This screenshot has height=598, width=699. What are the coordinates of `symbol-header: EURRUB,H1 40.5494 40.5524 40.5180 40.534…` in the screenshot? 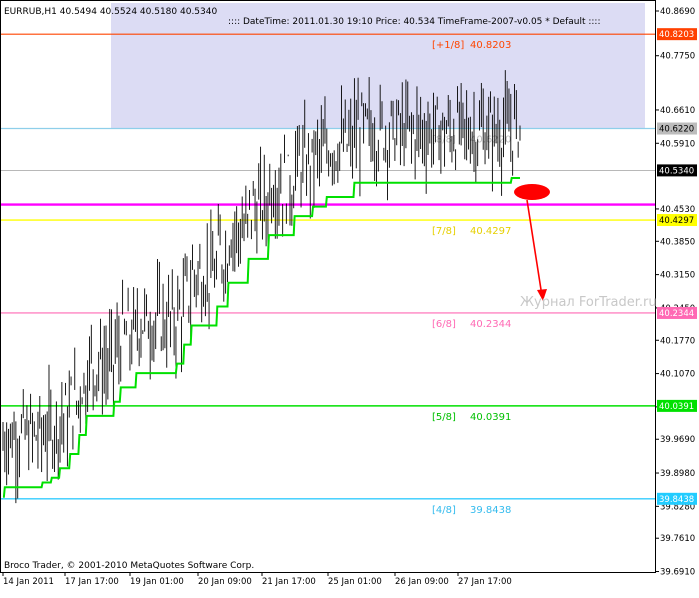 It's located at (110, 12).